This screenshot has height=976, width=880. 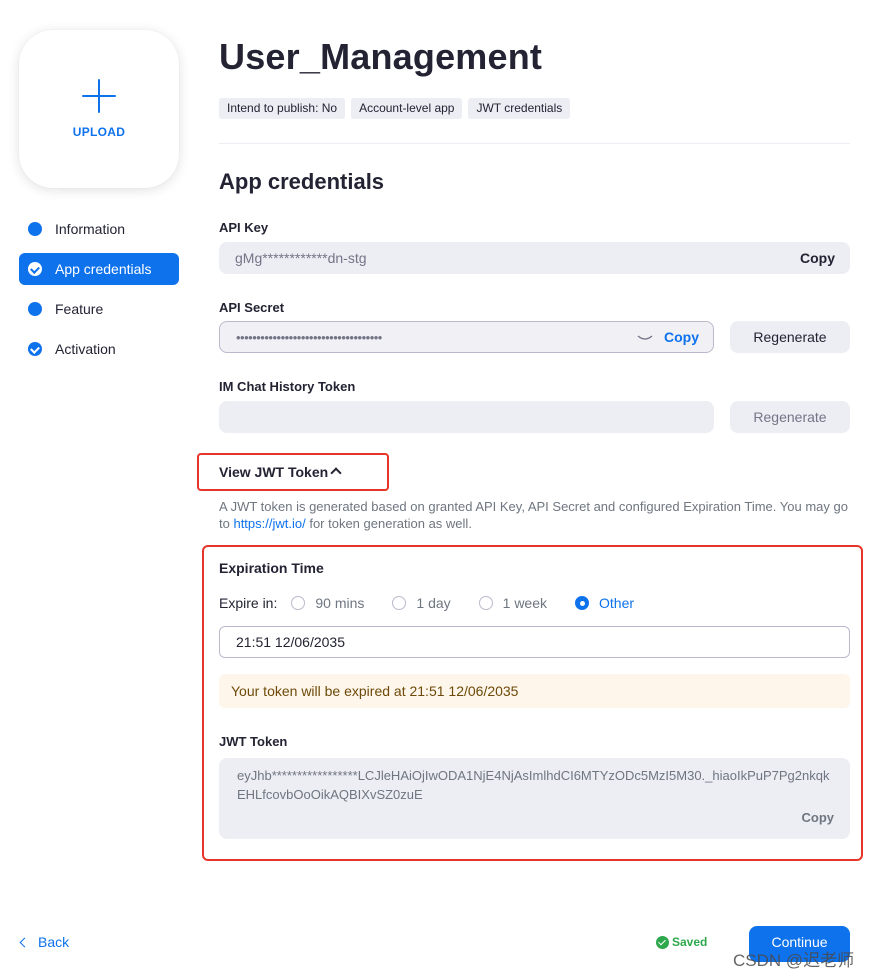 I want to click on tag: Intend to publish: No, so click(x=282, y=108).